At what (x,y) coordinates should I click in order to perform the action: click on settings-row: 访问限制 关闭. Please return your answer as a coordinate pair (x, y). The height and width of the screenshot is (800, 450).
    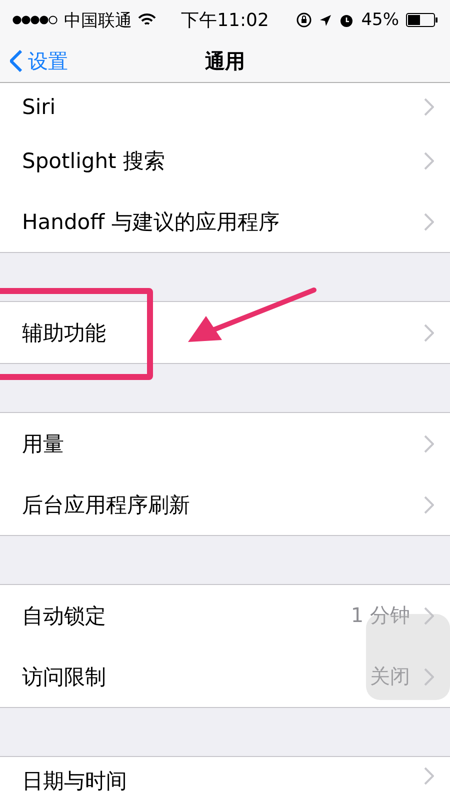
    Looking at the image, I should click on (225, 676).